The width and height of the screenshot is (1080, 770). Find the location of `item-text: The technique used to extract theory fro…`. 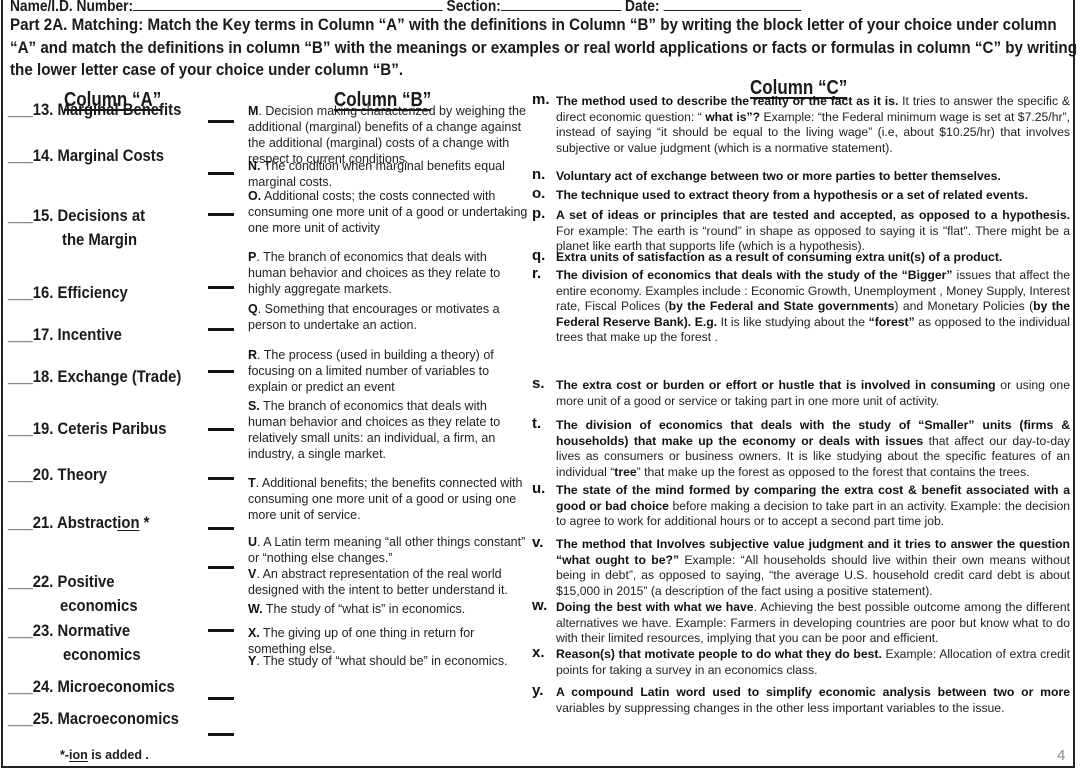

item-text: The technique used to extract theory fro… is located at coordinates (792, 195).